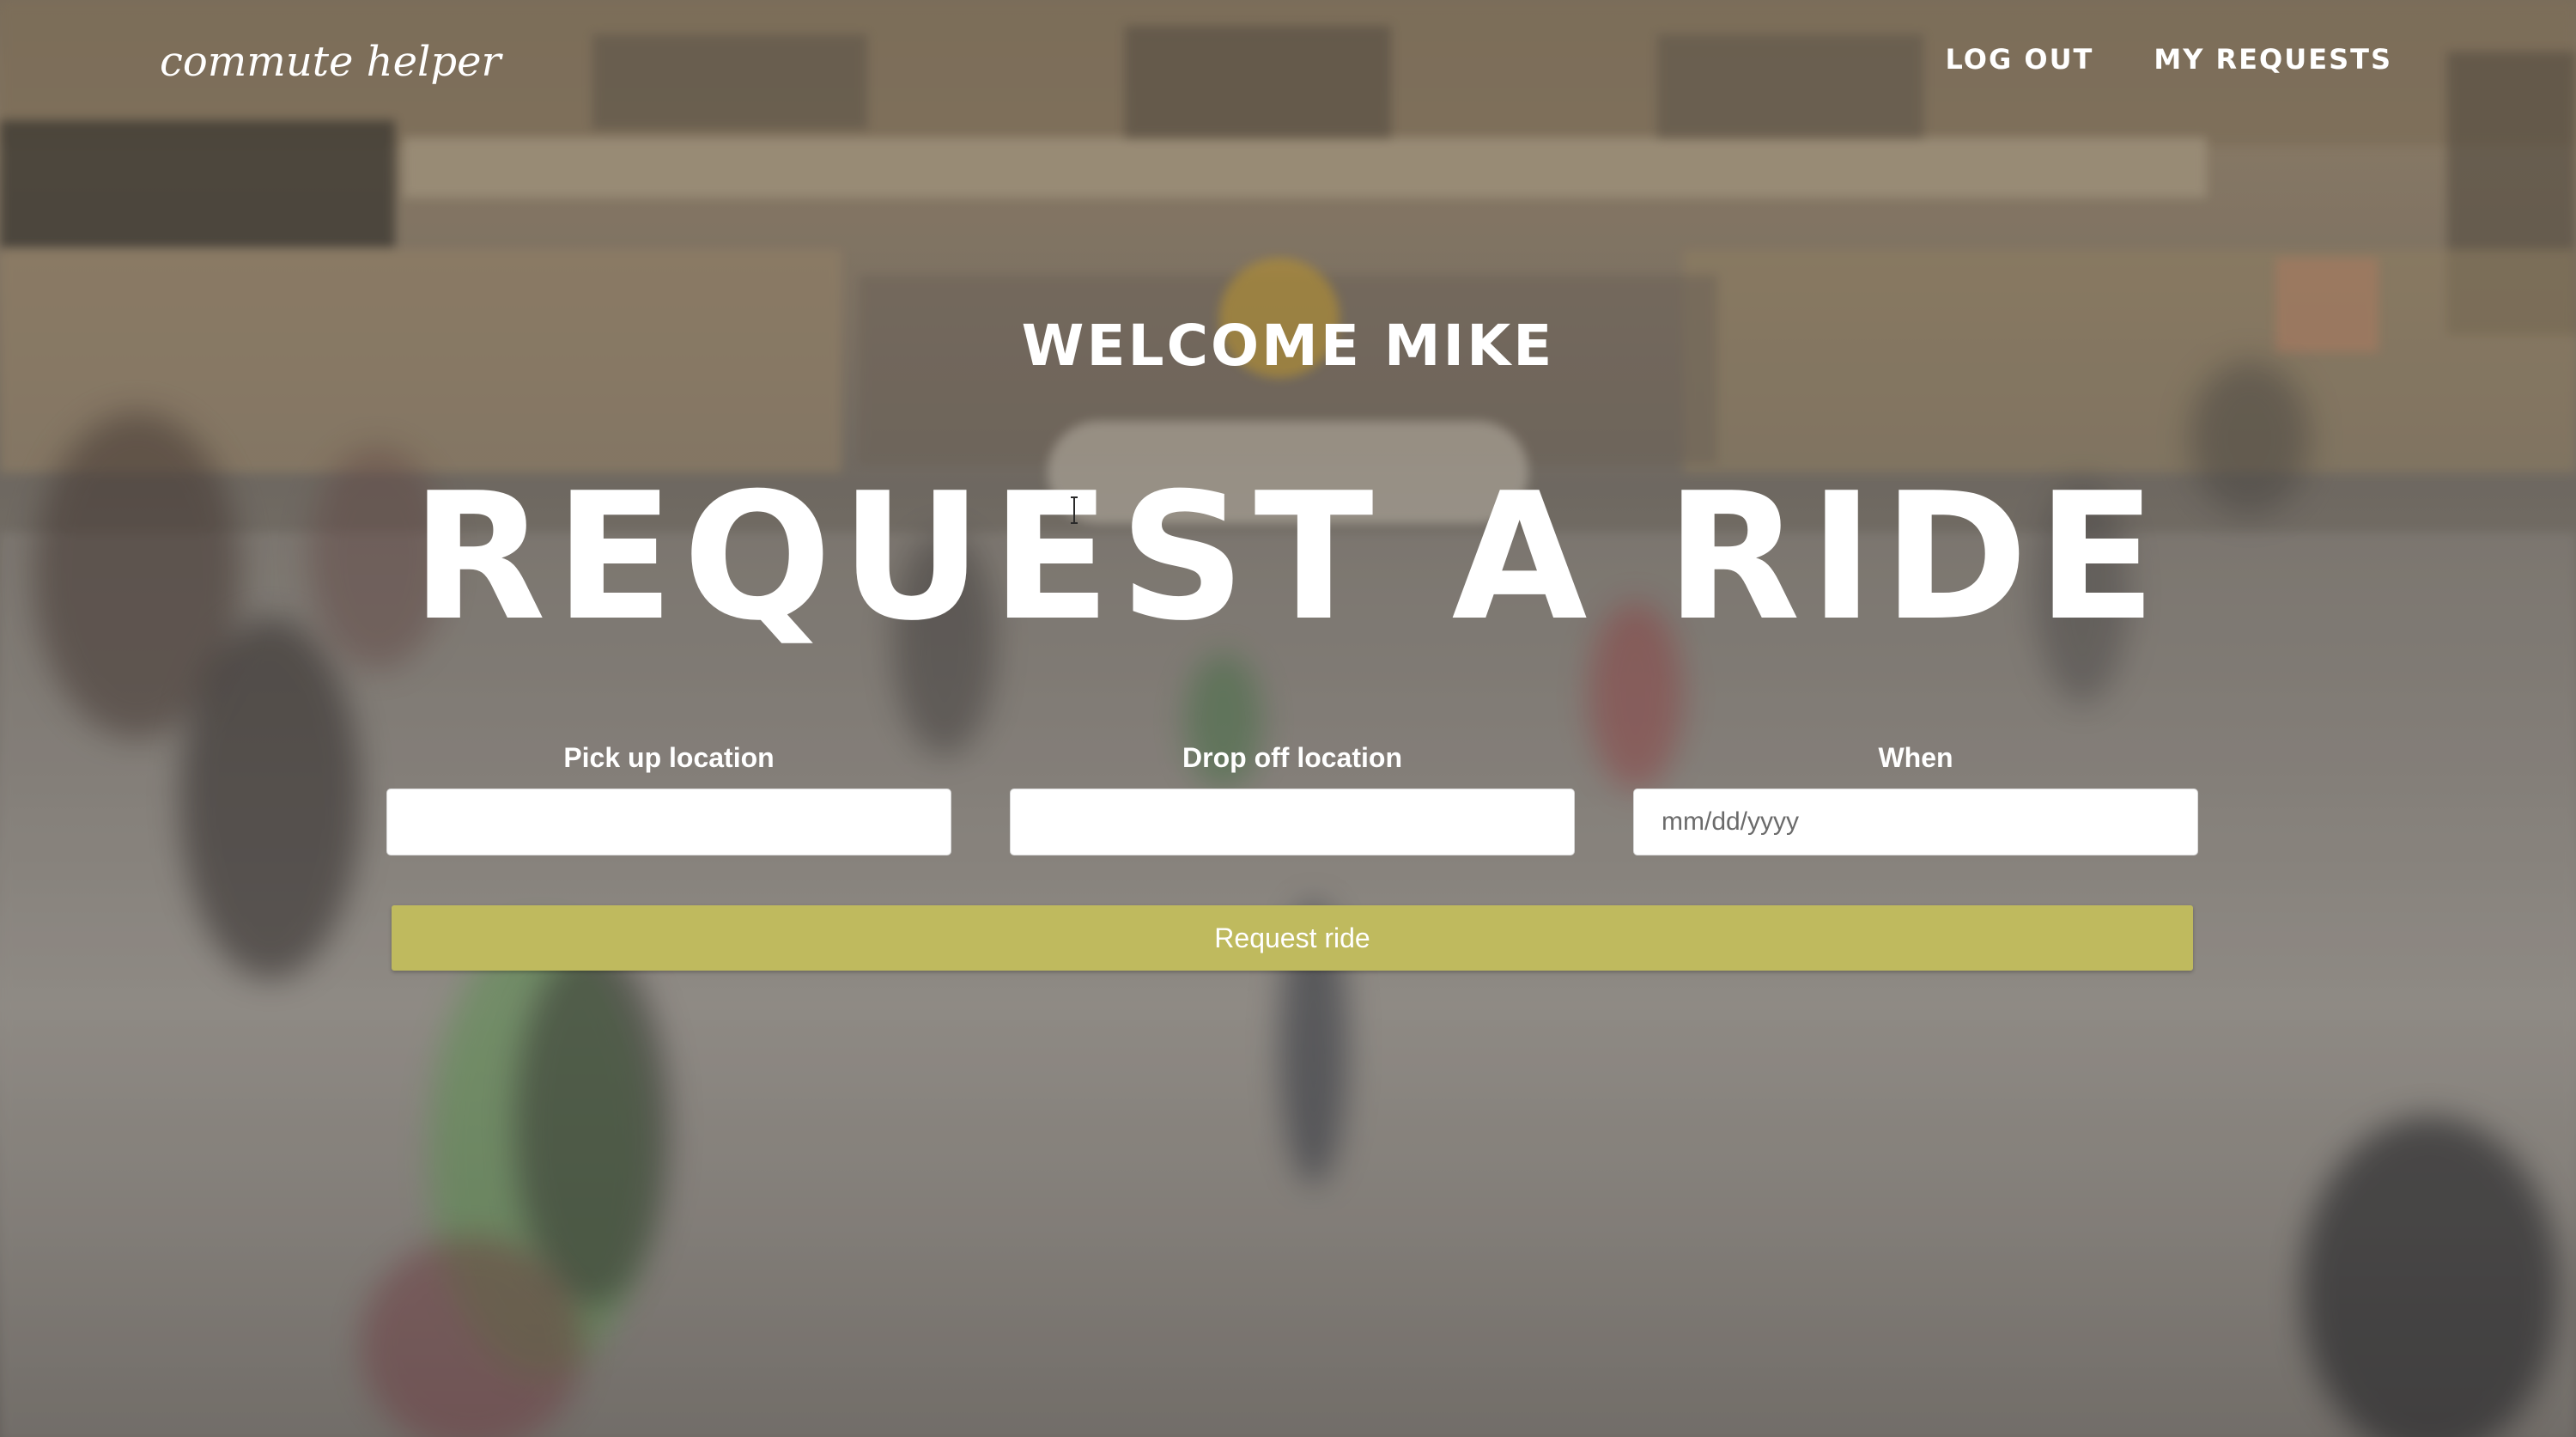 The height and width of the screenshot is (1437, 2576). I want to click on dropoff-label: Drop off location, so click(1292, 757).